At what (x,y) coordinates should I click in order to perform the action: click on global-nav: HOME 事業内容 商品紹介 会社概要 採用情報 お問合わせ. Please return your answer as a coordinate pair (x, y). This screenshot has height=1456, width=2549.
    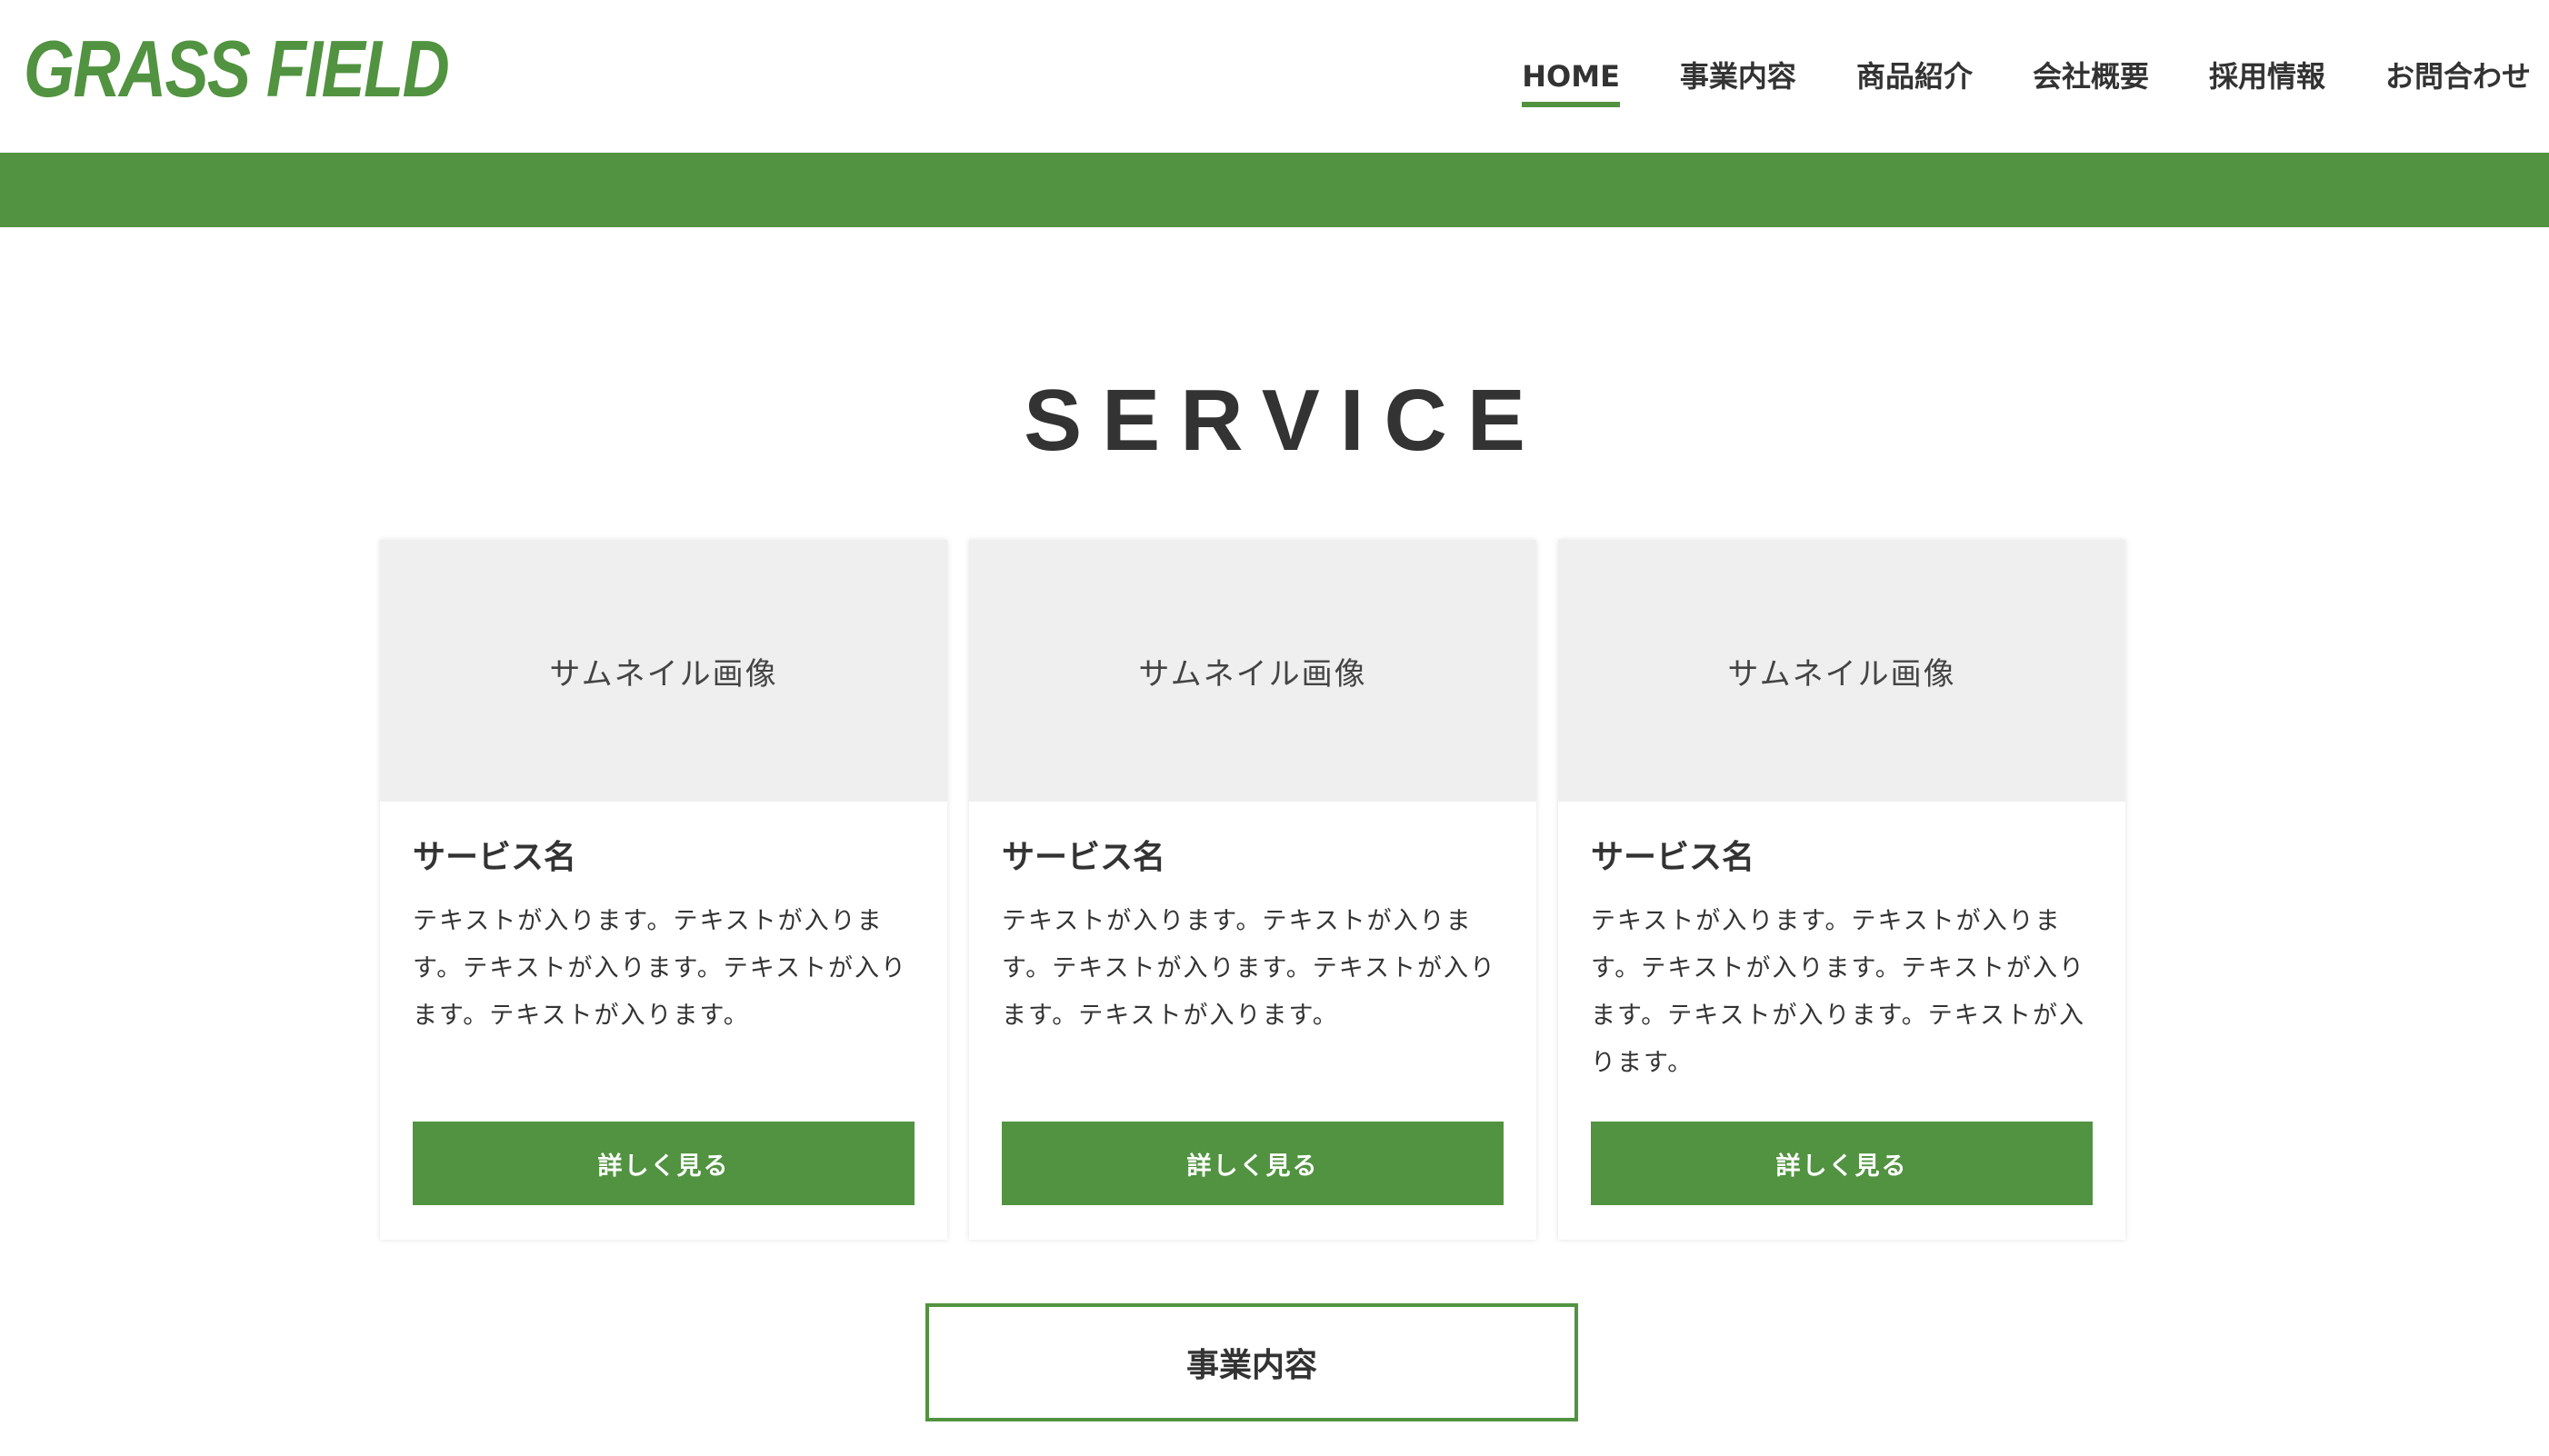
    Looking at the image, I should click on (1997, 77).